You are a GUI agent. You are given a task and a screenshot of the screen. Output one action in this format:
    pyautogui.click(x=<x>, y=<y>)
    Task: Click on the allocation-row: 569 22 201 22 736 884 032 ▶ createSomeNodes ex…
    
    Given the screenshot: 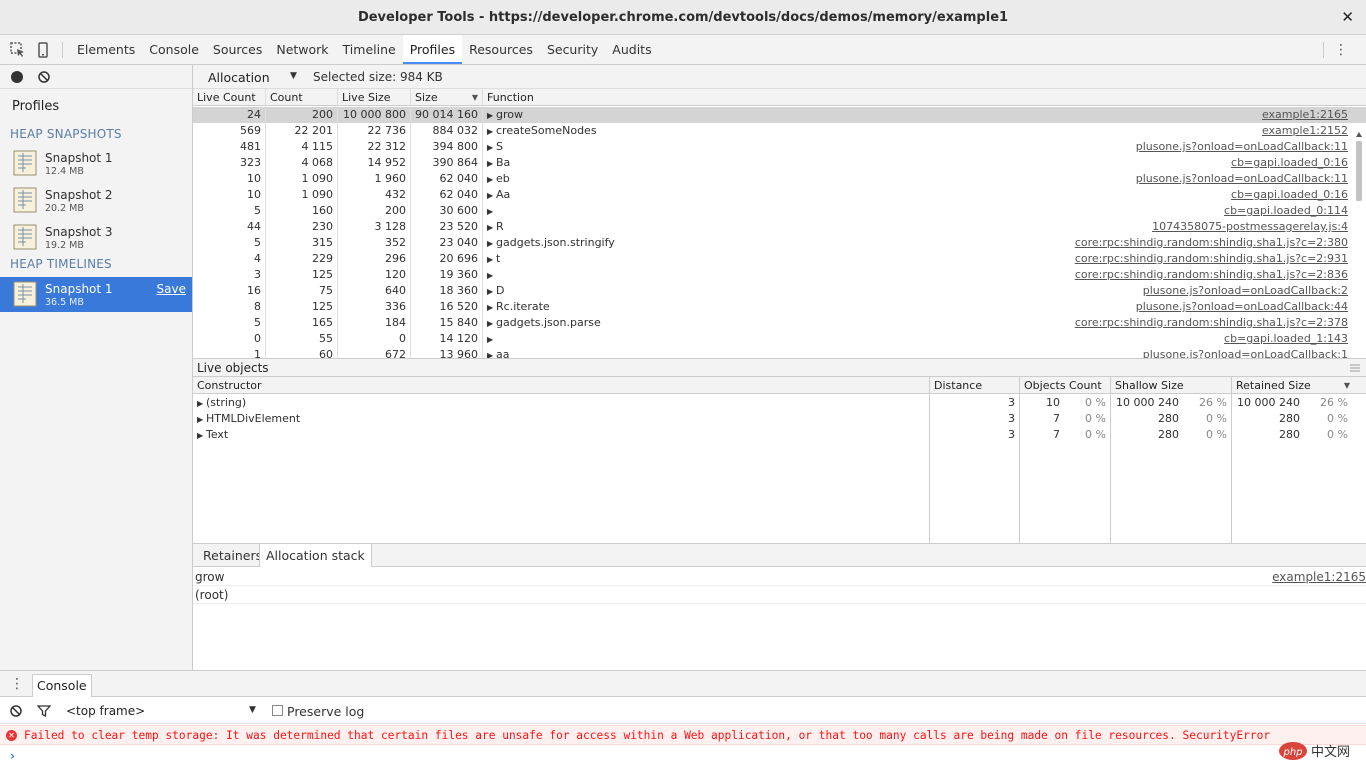 What is the action you would take?
    pyautogui.click(x=779, y=131)
    